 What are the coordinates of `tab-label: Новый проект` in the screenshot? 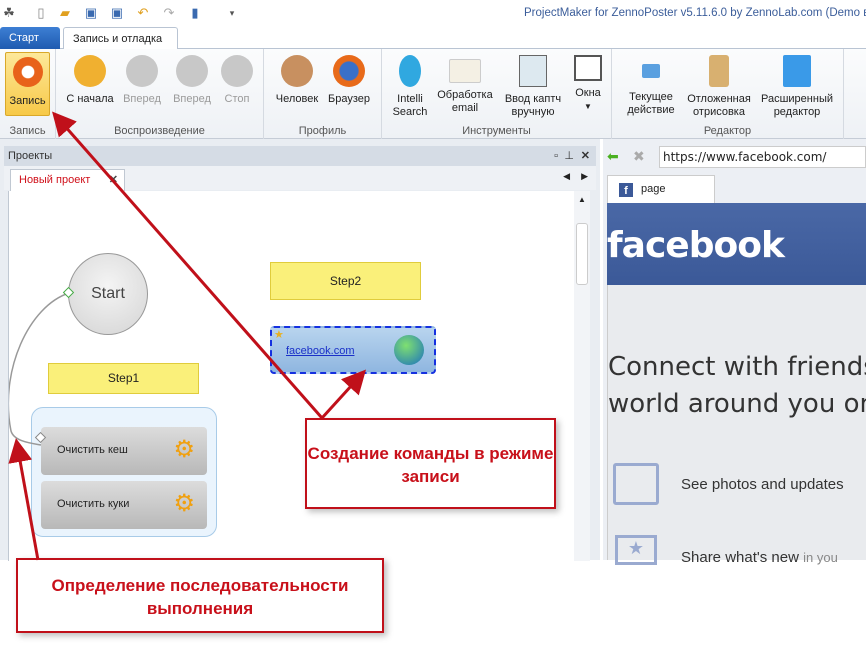 It's located at (55, 180).